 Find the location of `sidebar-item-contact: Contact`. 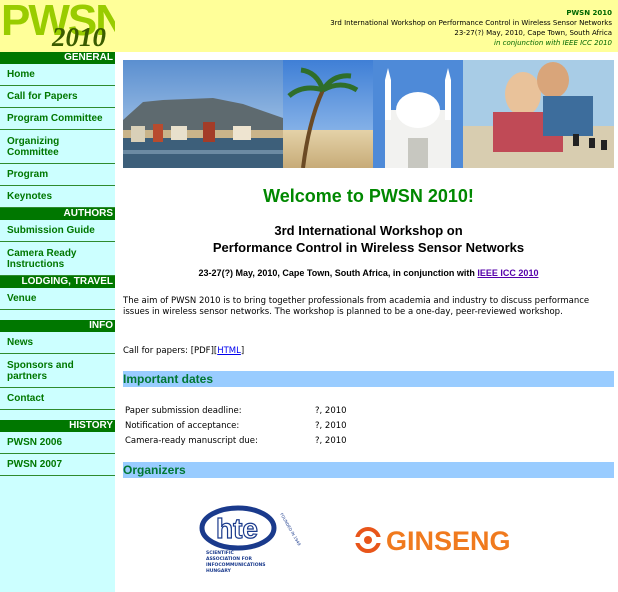

sidebar-item-contact: Contact is located at coordinates (57, 399).